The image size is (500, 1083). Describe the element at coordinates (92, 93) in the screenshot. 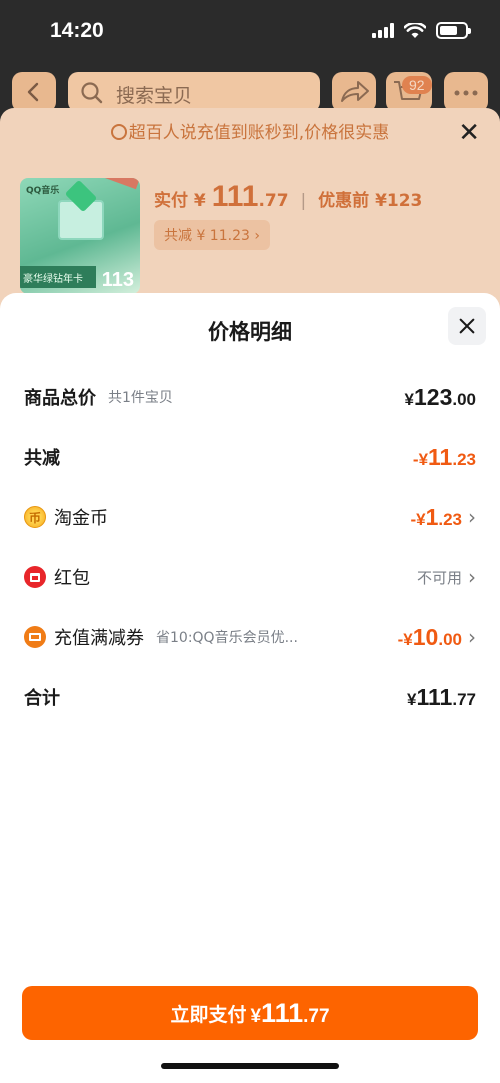

I see `search-icon` at that location.